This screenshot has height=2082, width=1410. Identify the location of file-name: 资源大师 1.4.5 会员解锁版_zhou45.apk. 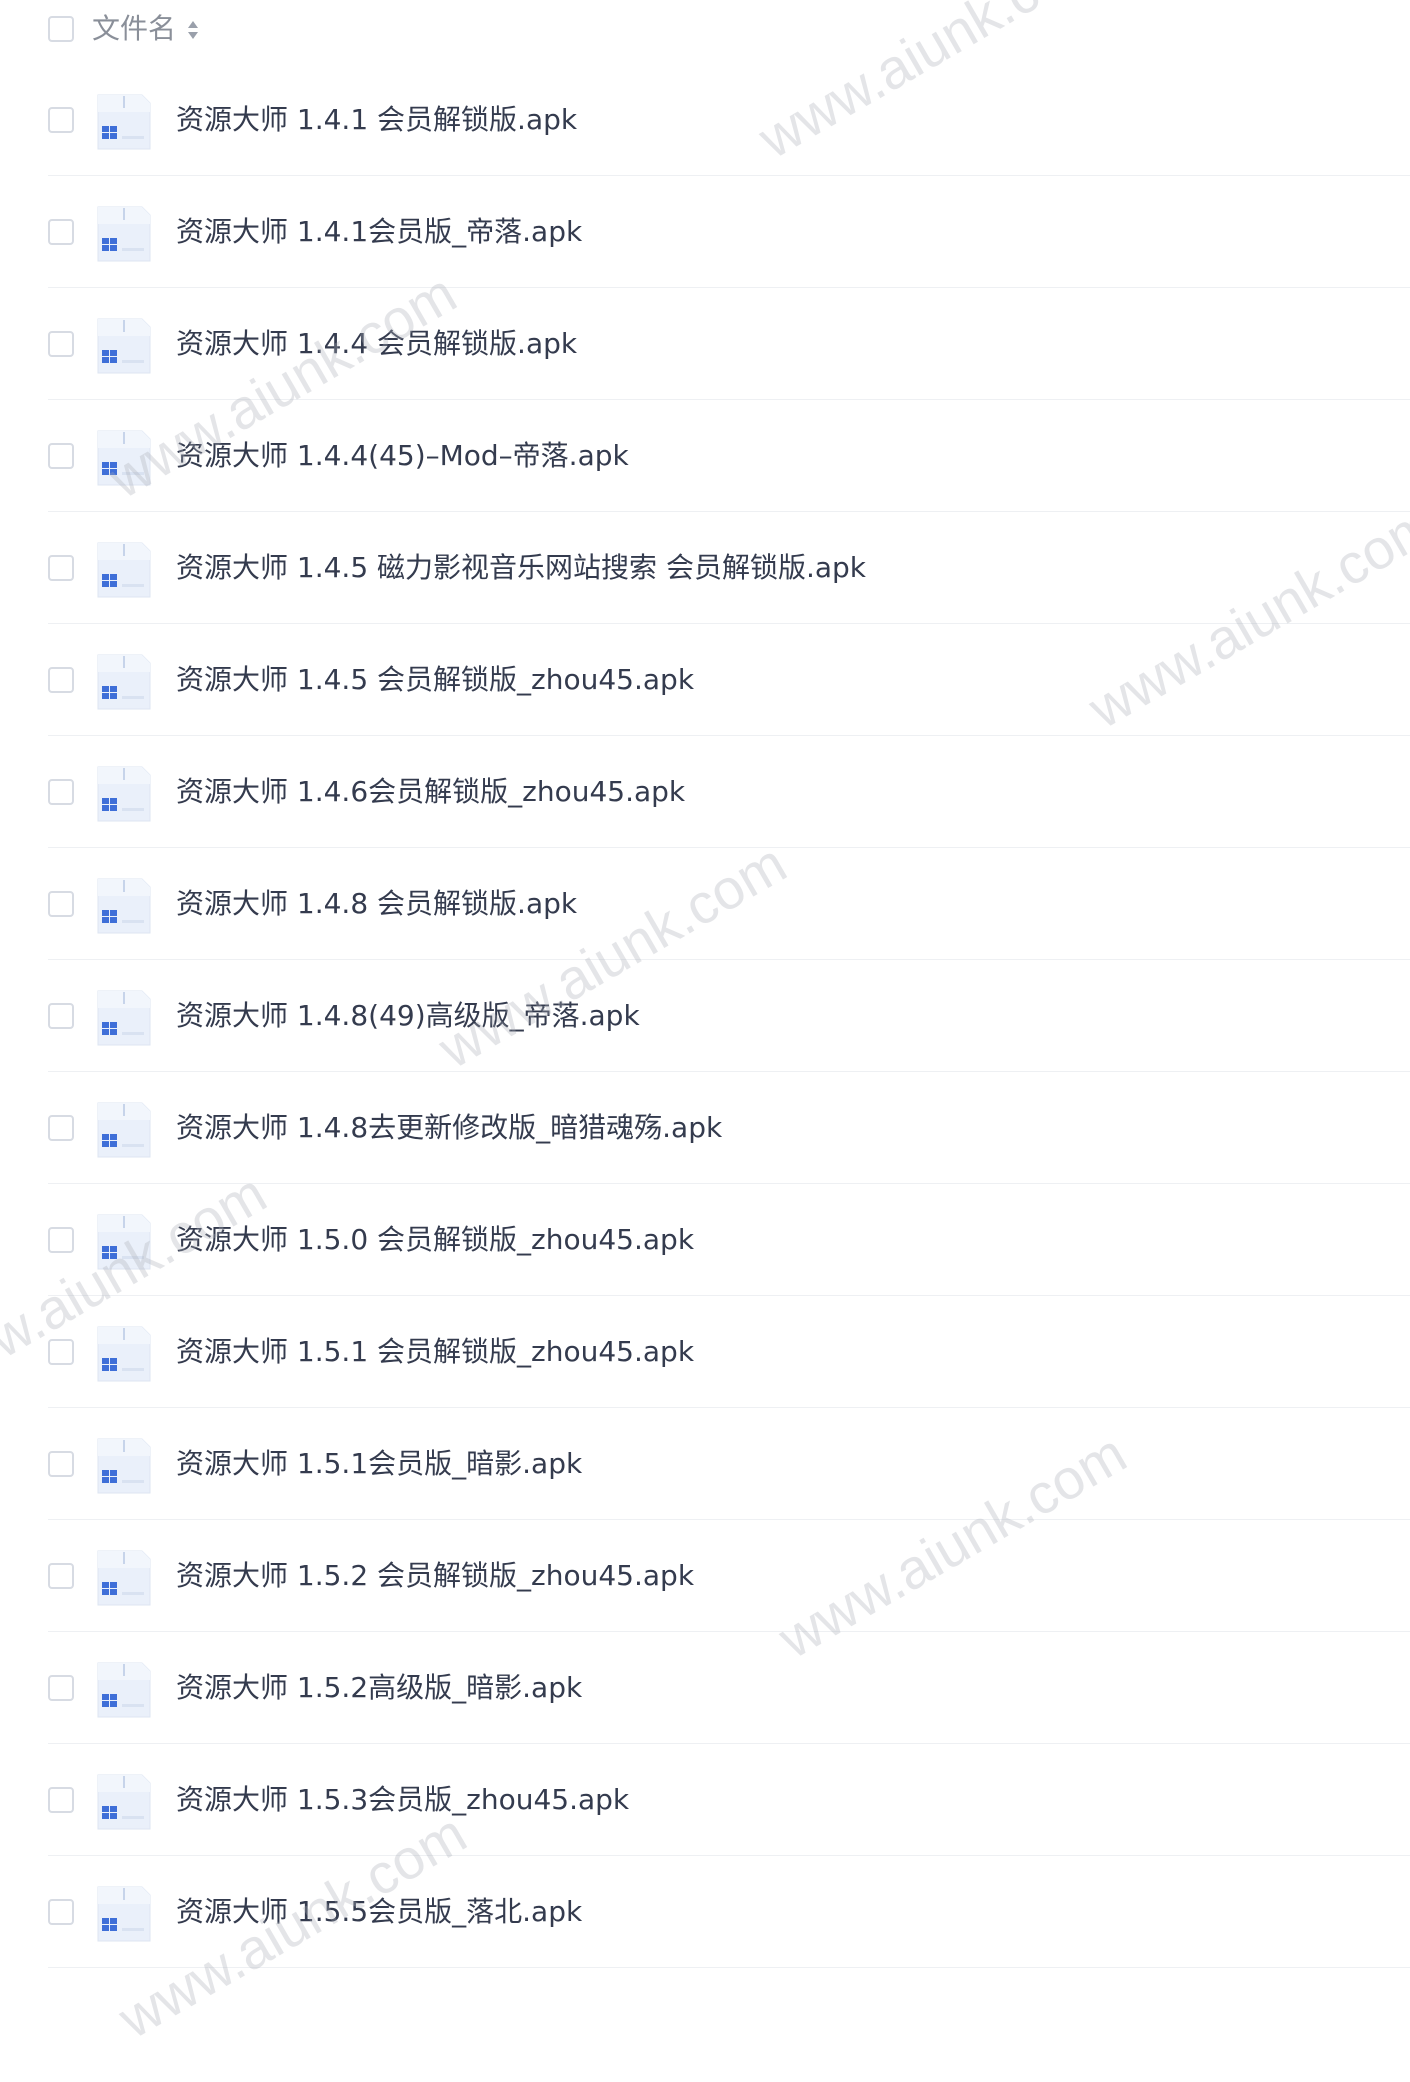
(435, 680).